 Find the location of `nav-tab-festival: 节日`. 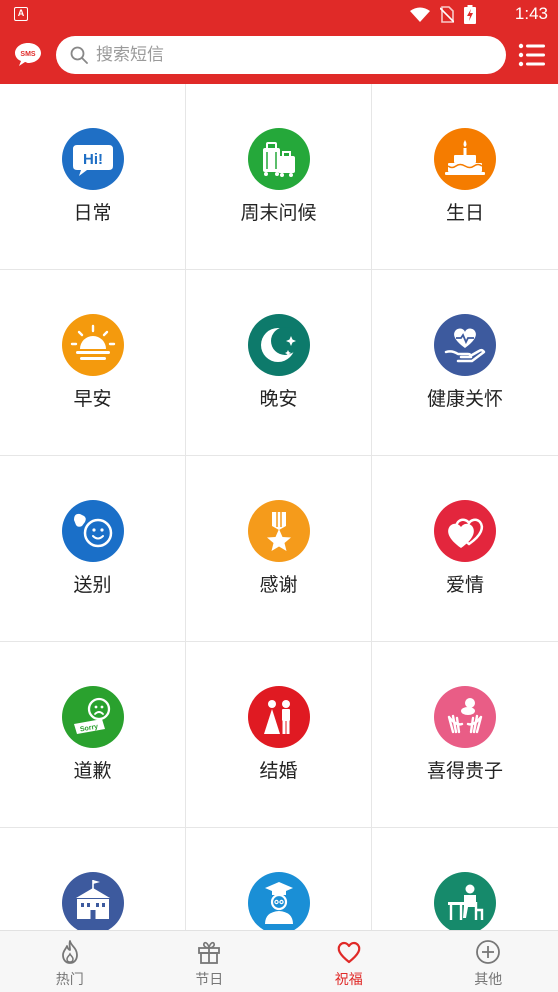

nav-tab-festival: 节日 is located at coordinates (210, 961).